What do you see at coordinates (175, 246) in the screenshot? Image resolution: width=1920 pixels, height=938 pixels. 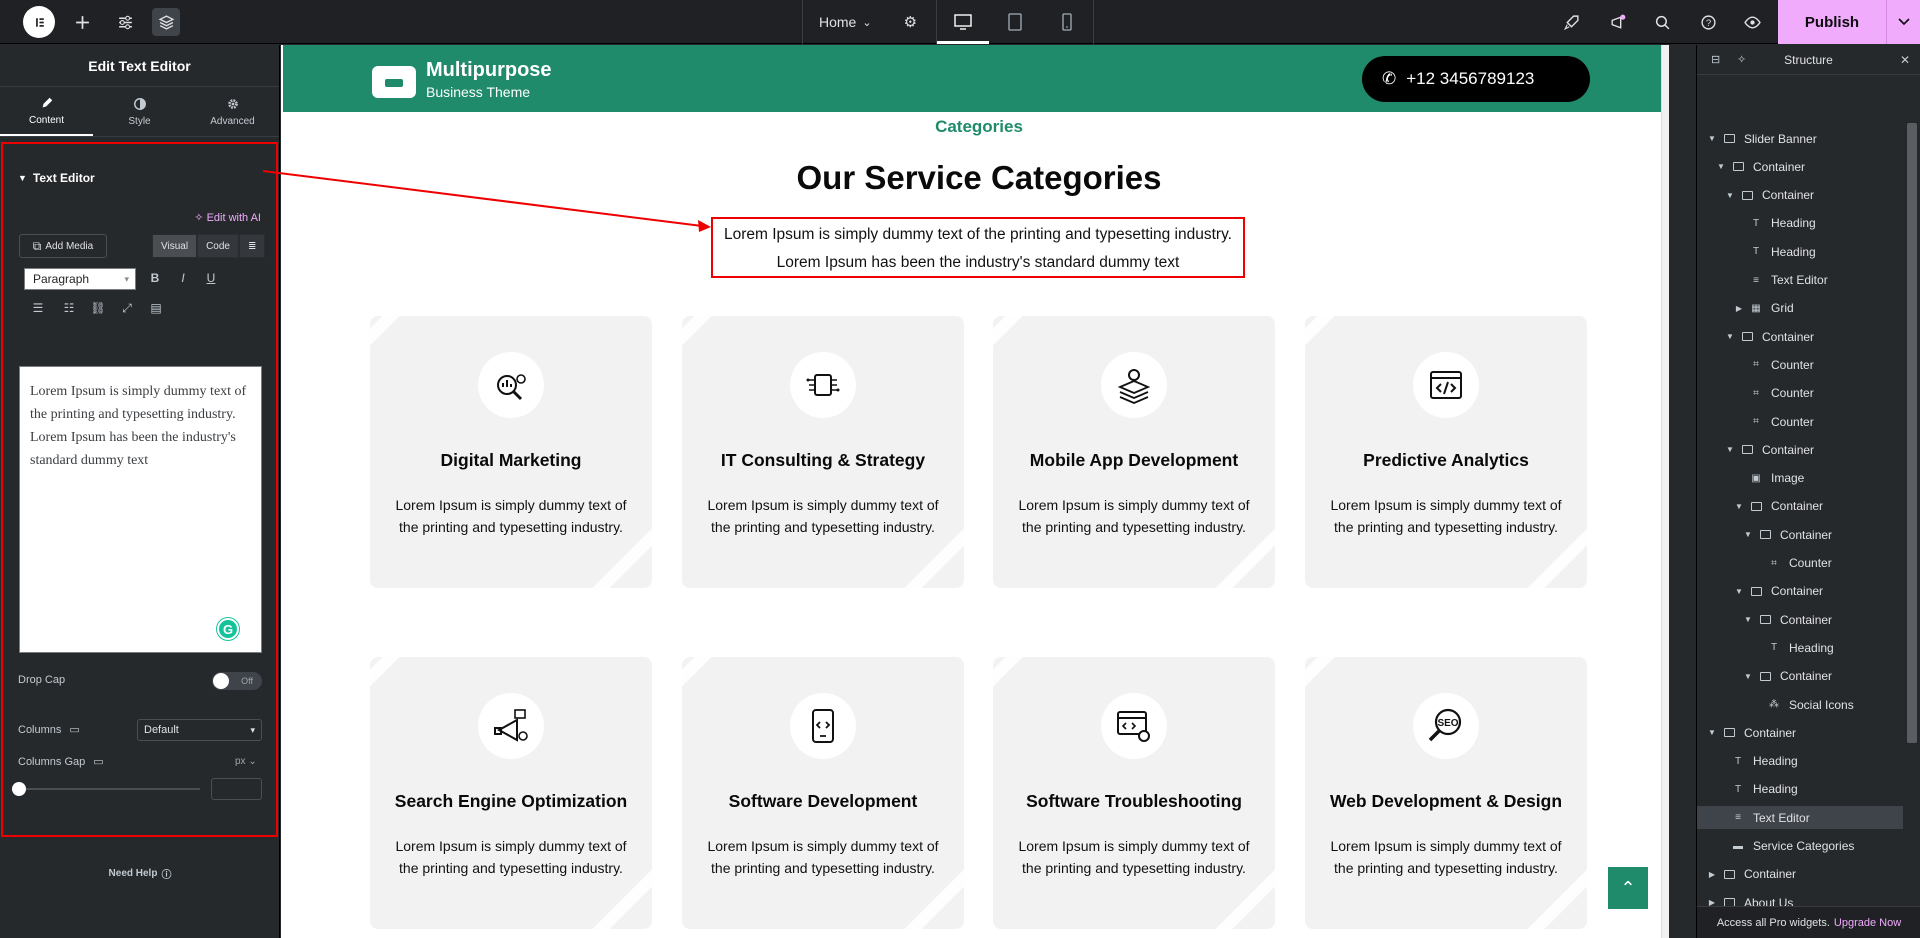 I see `tab-visual: Visual` at bounding box center [175, 246].